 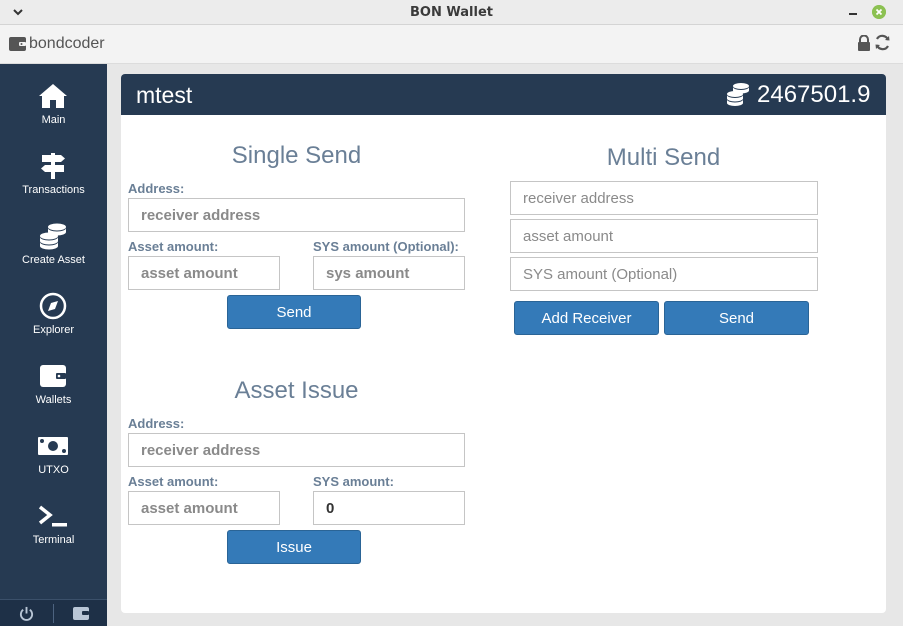 I want to click on terminal-icon, so click(x=52, y=516).